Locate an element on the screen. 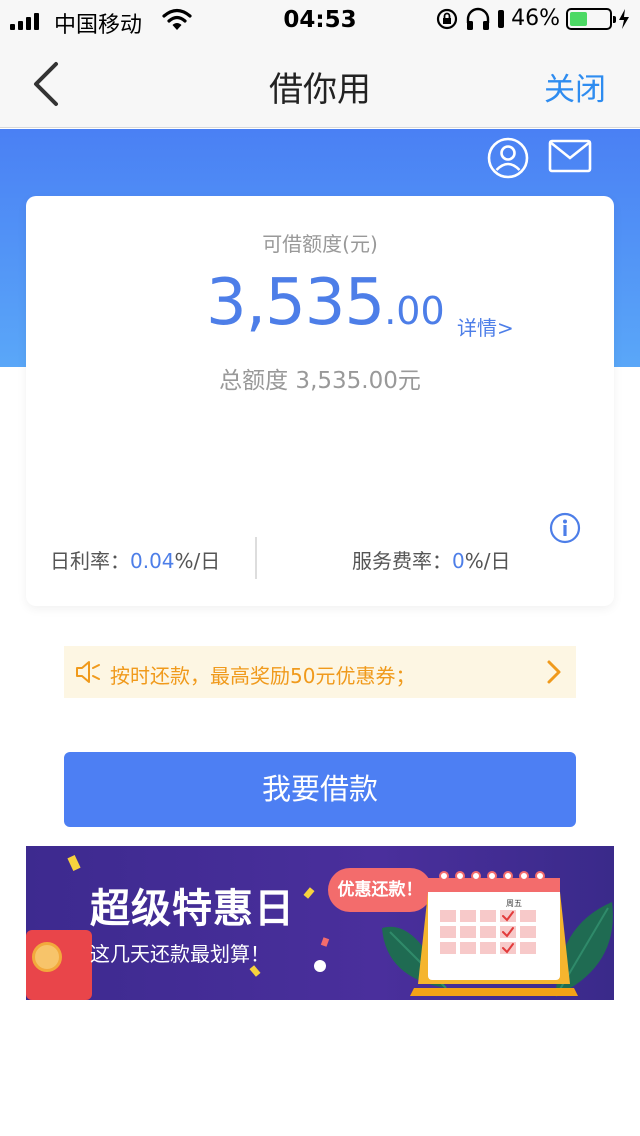 Image resolution: width=640 pixels, height=1136 pixels. mail-icon is located at coordinates (570, 156).